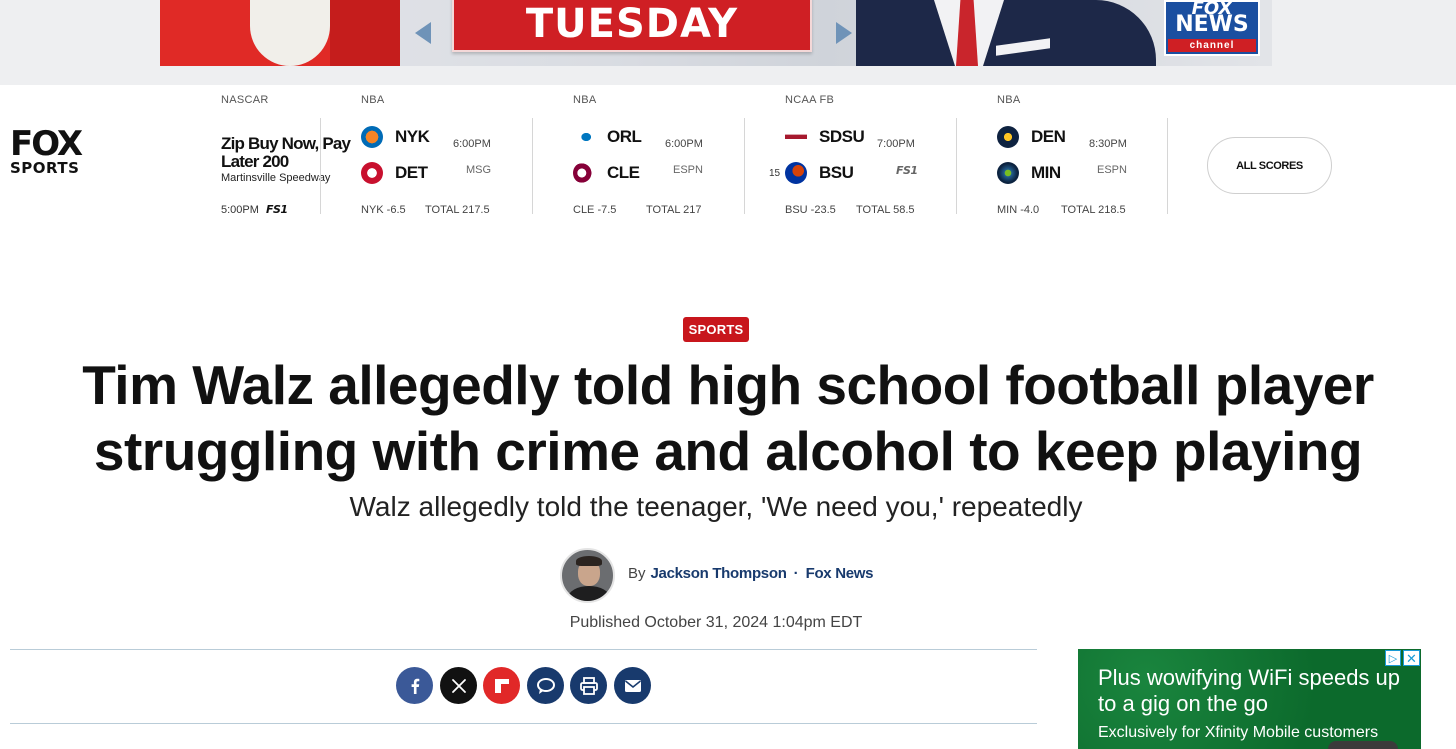 The height and width of the screenshot is (749, 1456). I want to click on team-row: ORL, so click(607, 137).